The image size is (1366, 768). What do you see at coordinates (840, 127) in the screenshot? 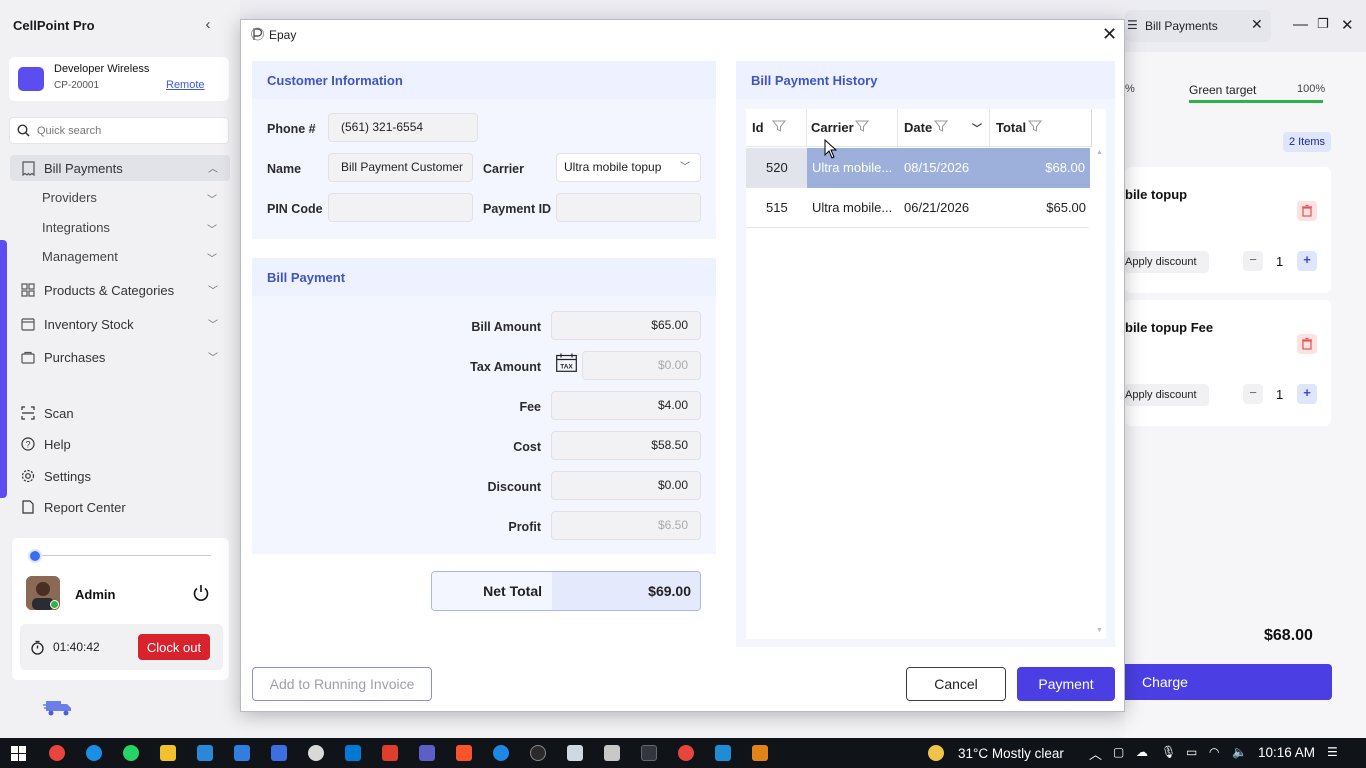
I see `column-header-carrier: Carrier` at bounding box center [840, 127].